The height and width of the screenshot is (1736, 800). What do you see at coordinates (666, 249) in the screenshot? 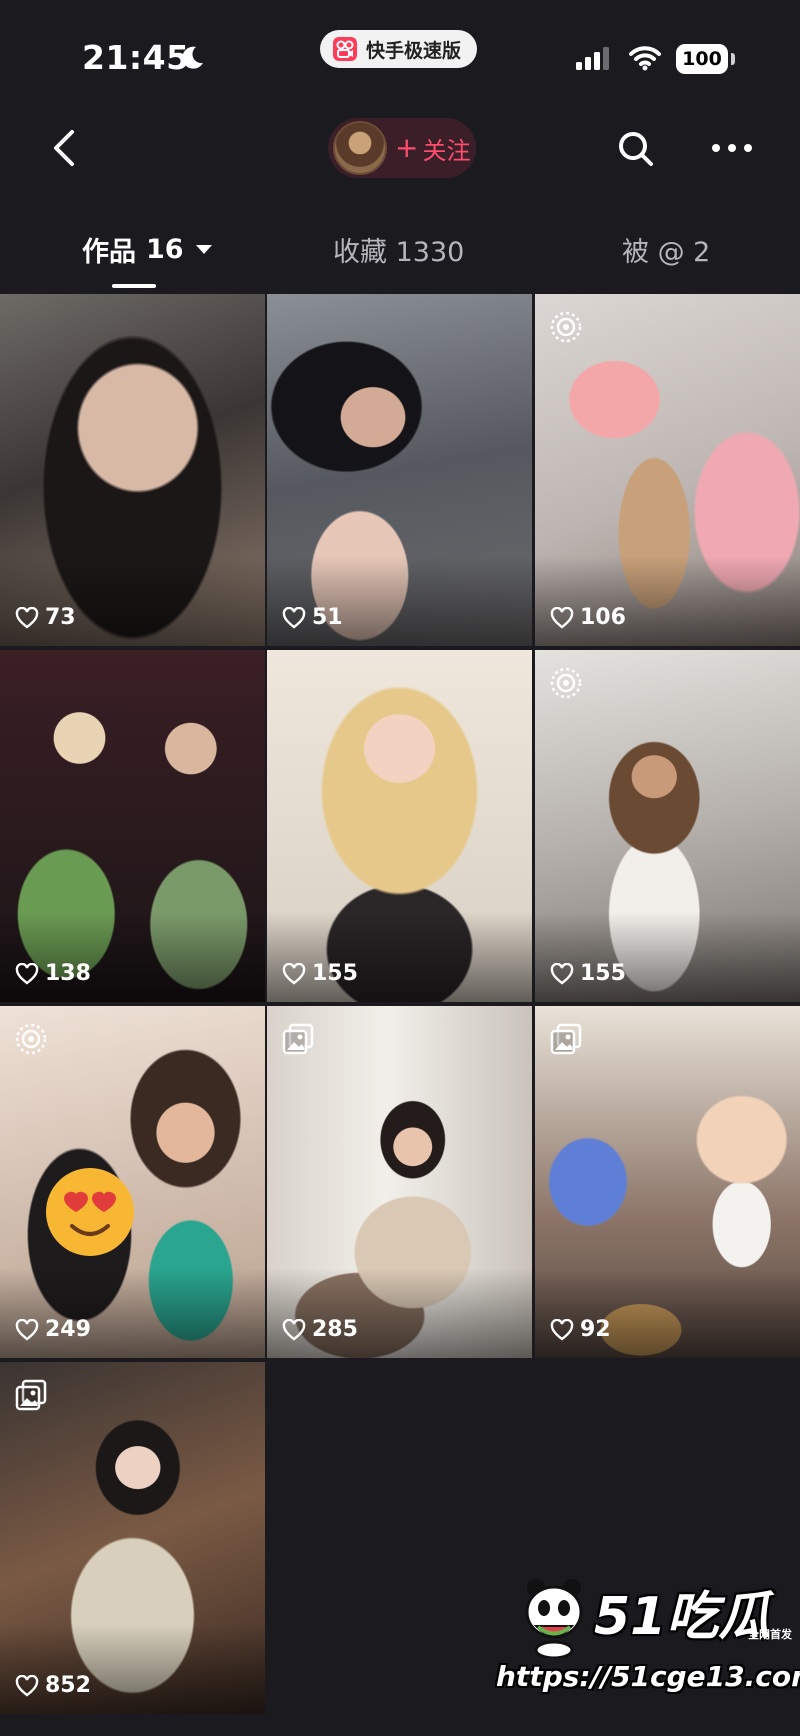
I see `tab-mentioned: 被 @ 2` at bounding box center [666, 249].